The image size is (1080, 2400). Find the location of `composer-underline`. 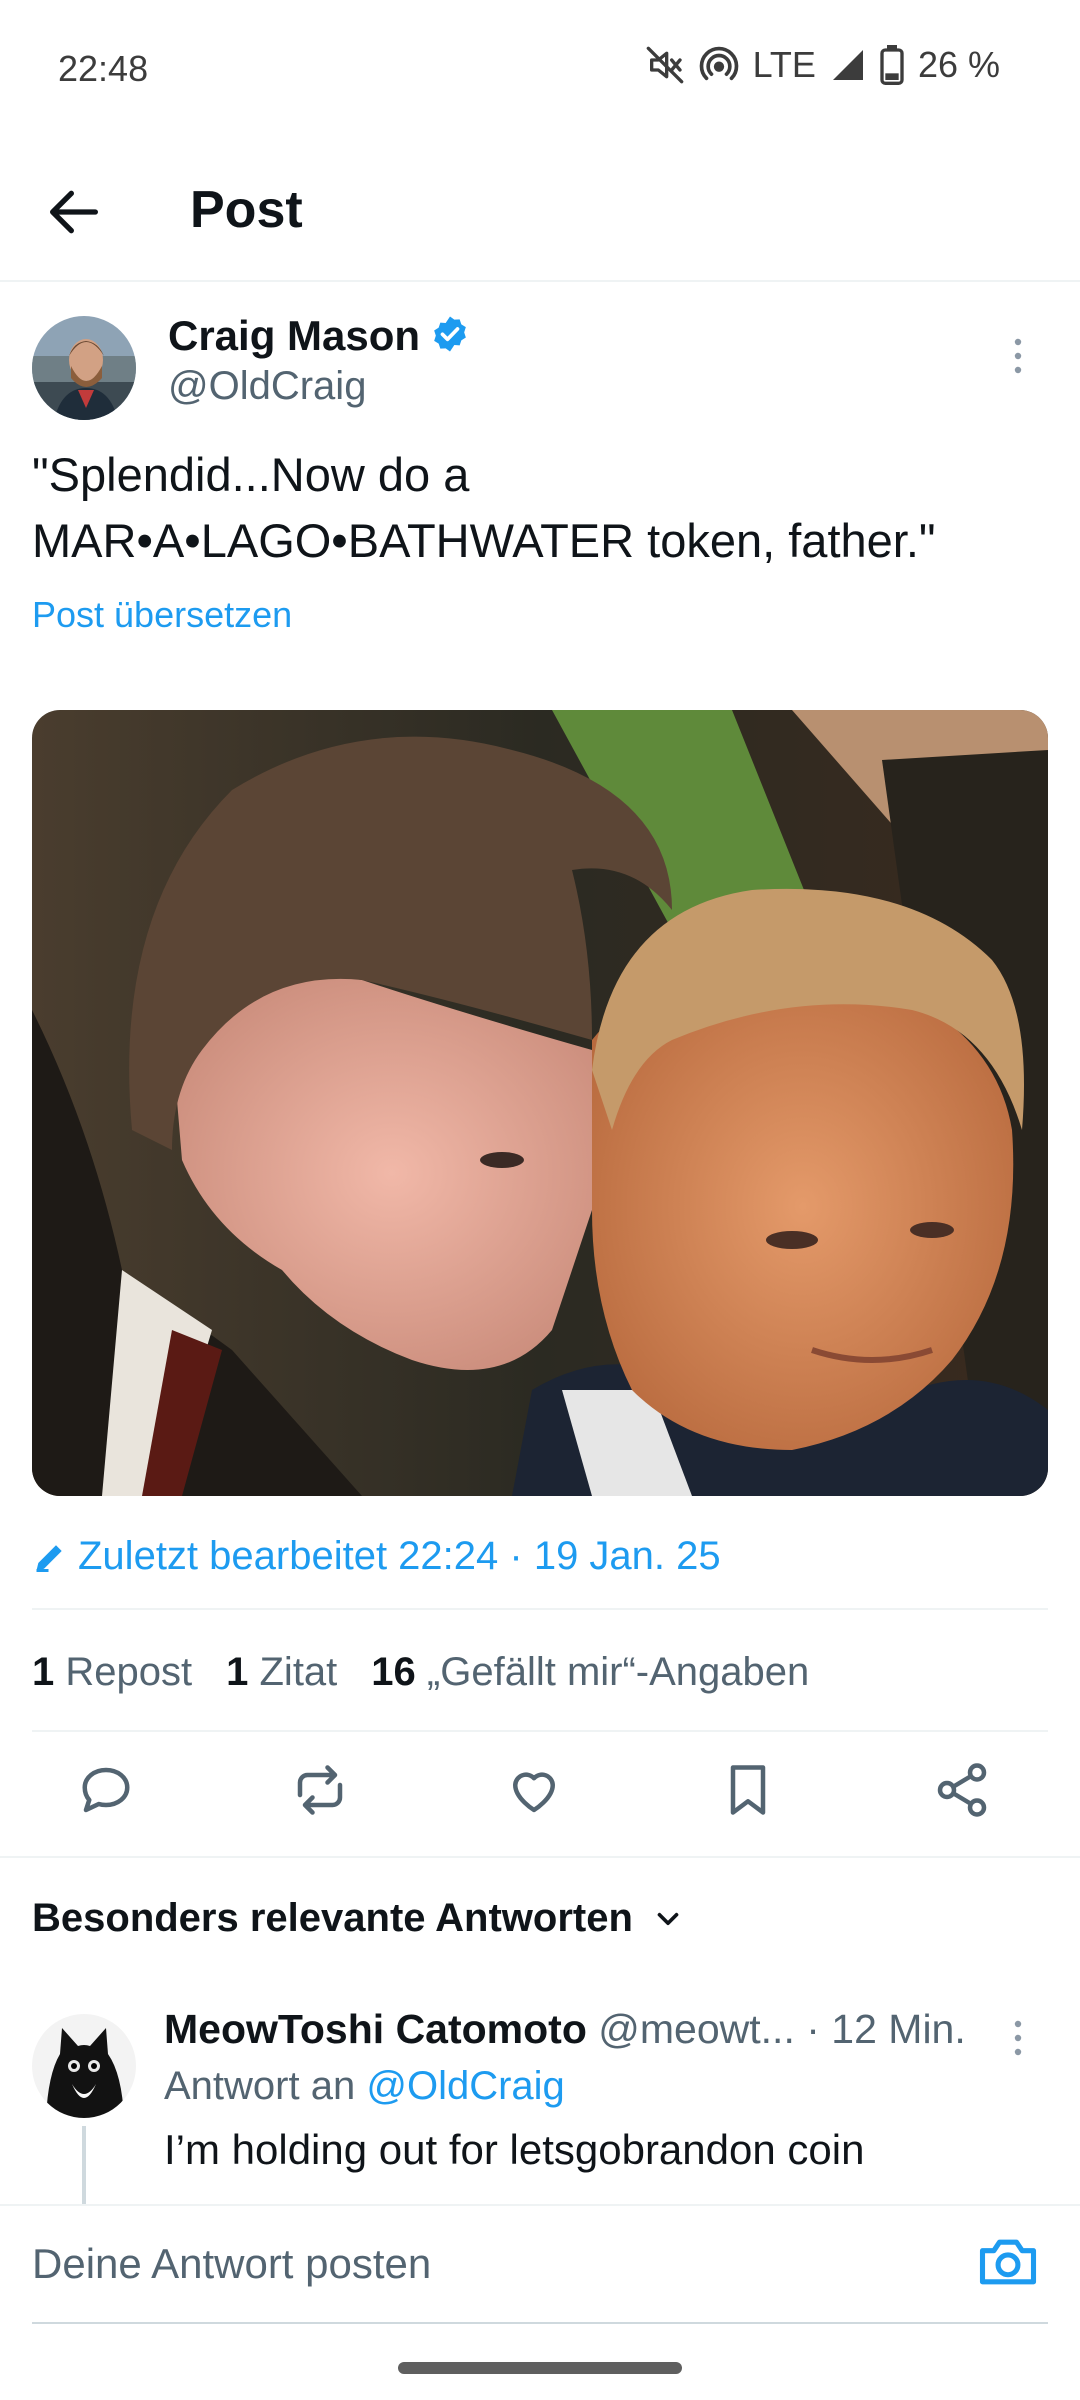

composer-underline is located at coordinates (540, 2323).